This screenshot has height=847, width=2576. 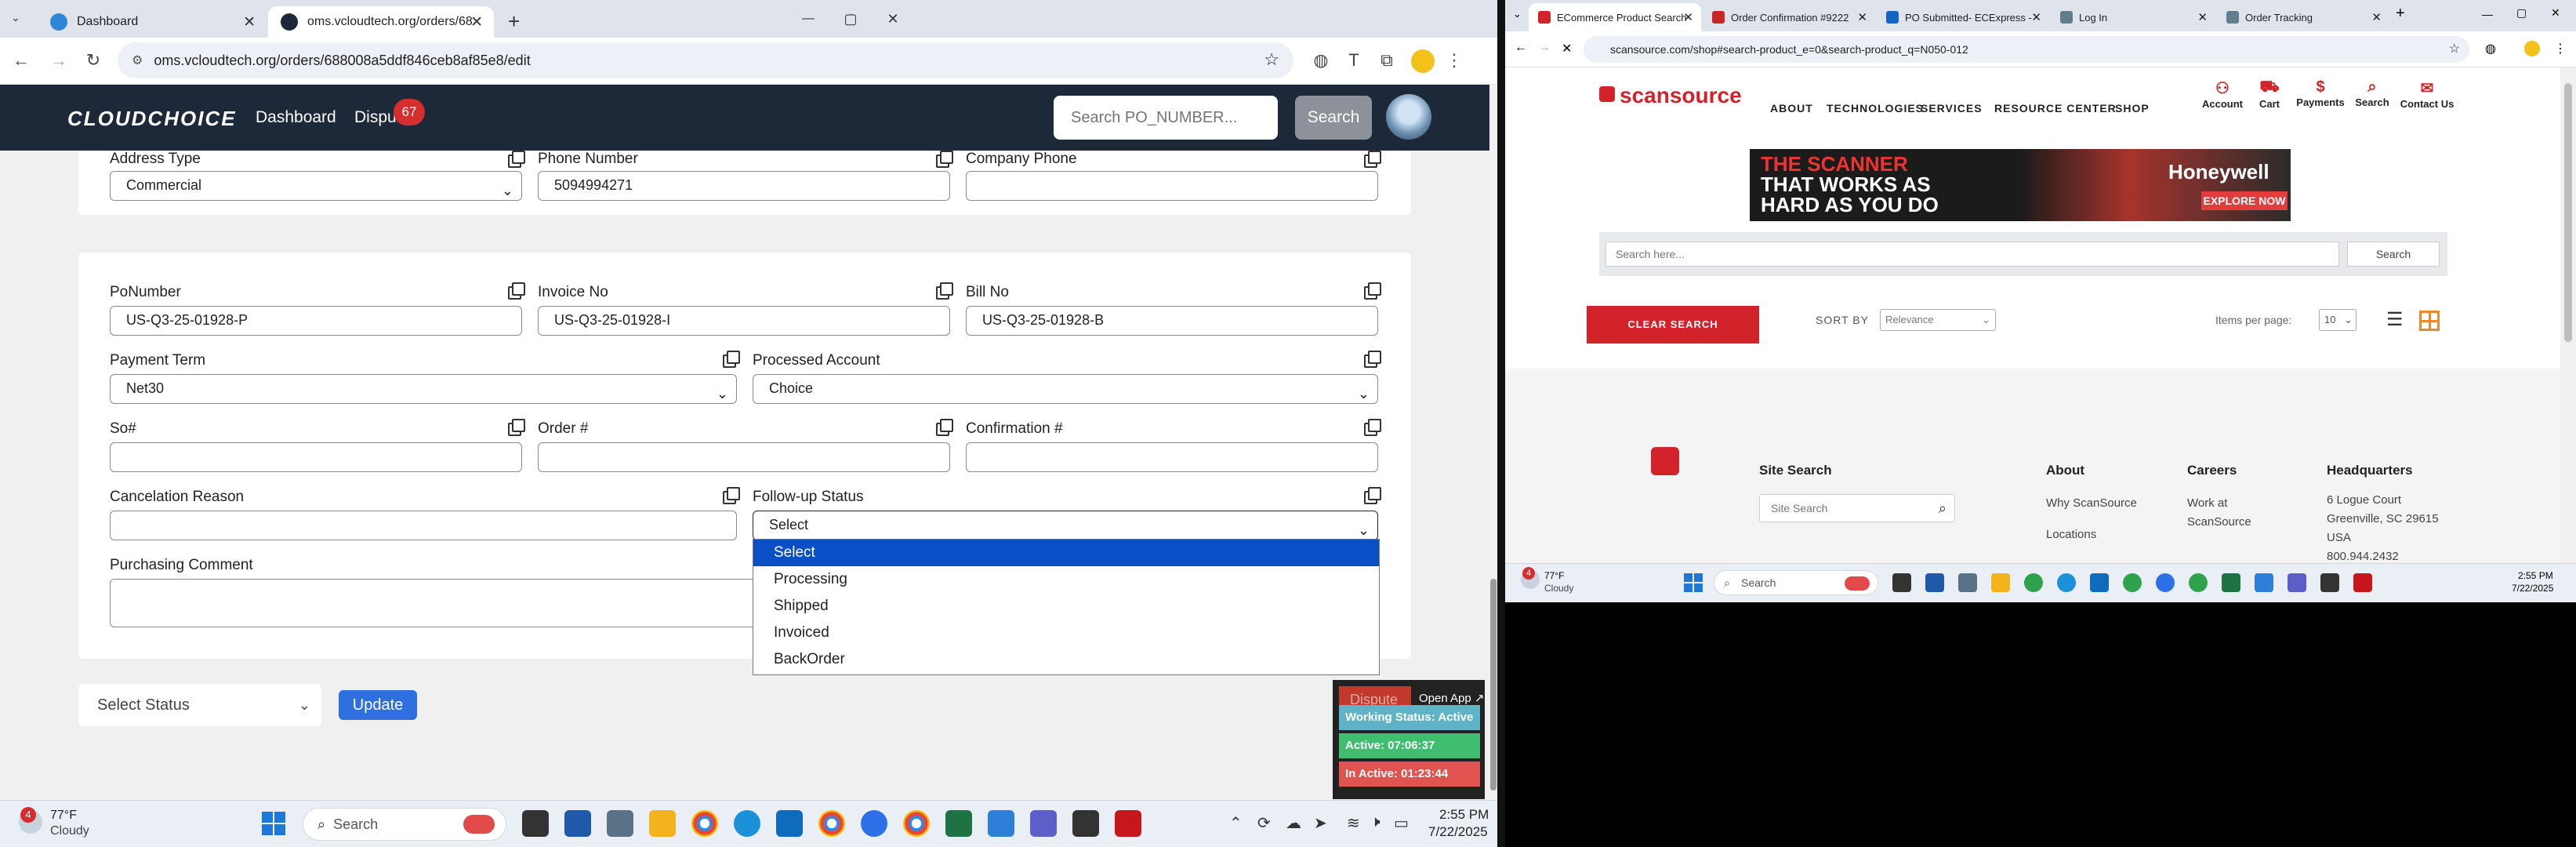 I want to click on contact-link: ✉ Contact Us, so click(x=2427, y=94).